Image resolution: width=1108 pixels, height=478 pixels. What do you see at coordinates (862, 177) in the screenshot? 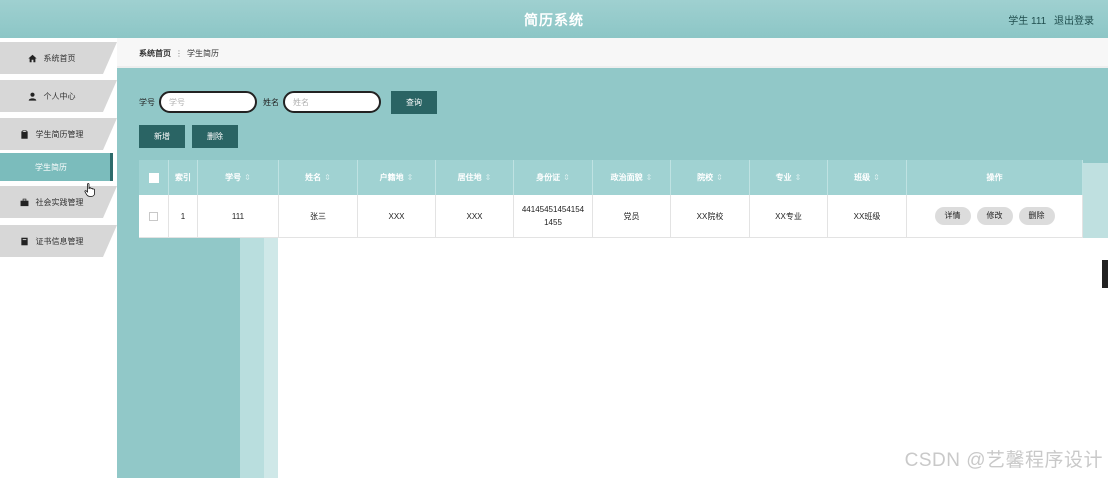
I see `col-header-label: 班级` at bounding box center [862, 177].